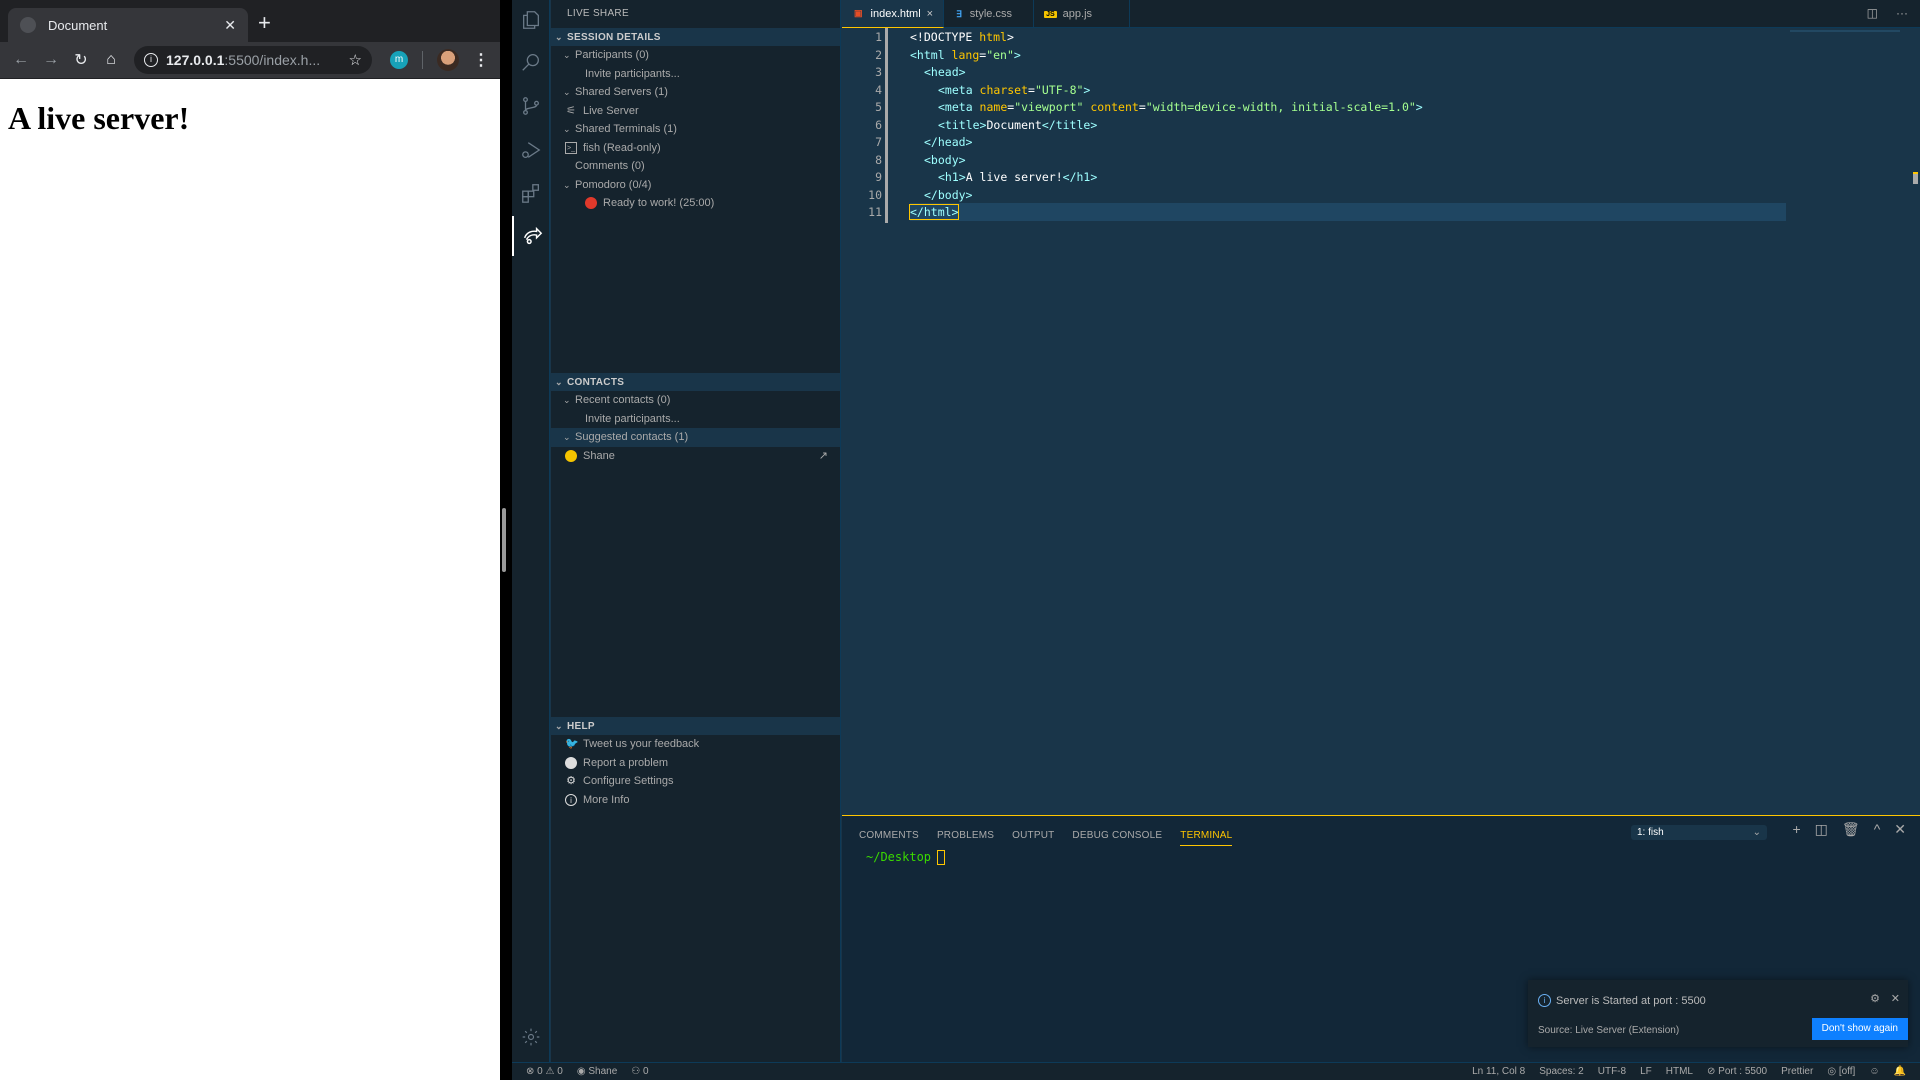  Describe the element at coordinates (51, 60) in the screenshot. I see `forward-button: →` at that location.